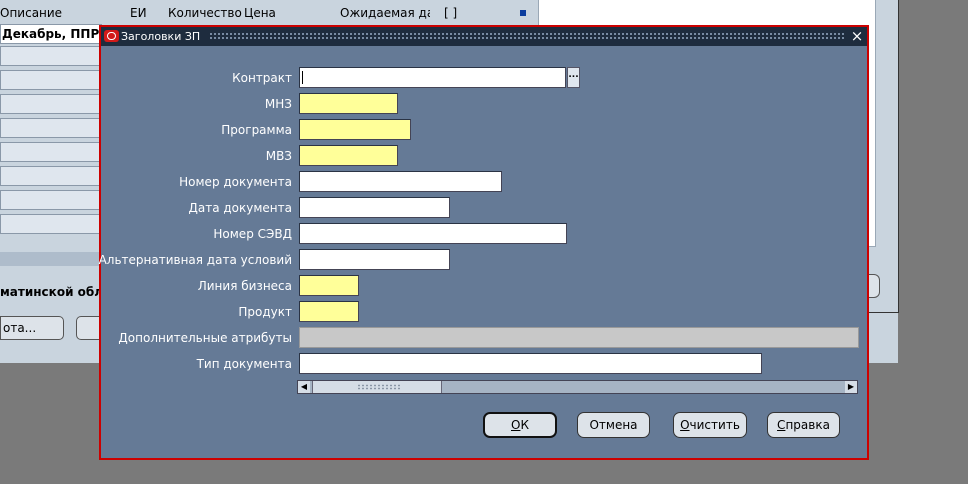  I want to click on label-document-type: Тип документа, so click(244, 364).